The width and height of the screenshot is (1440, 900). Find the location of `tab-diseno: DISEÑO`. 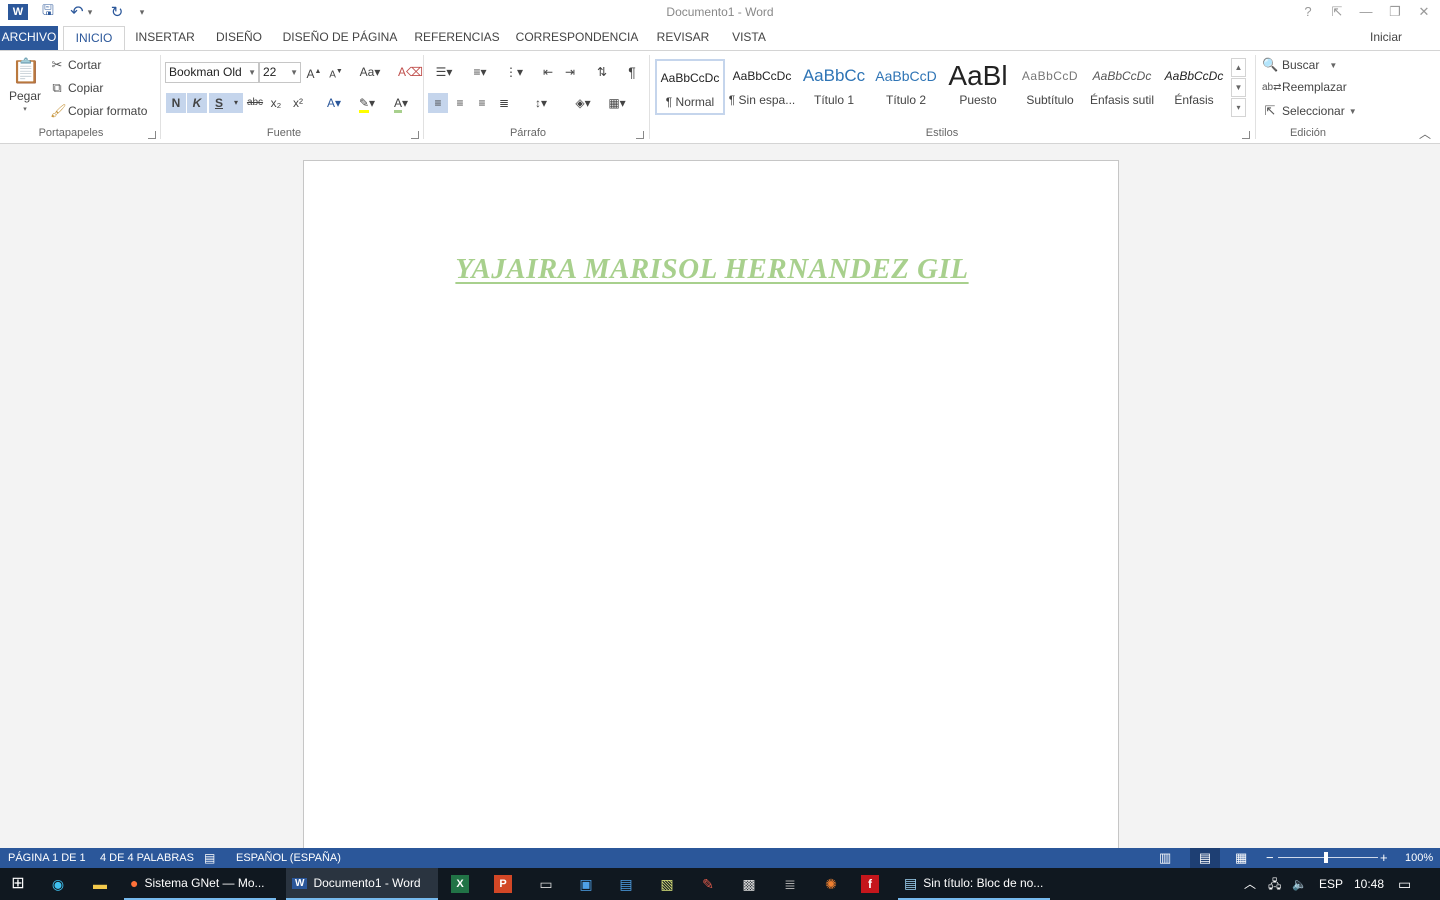

tab-diseno: DISEÑO is located at coordinates (239, 38).